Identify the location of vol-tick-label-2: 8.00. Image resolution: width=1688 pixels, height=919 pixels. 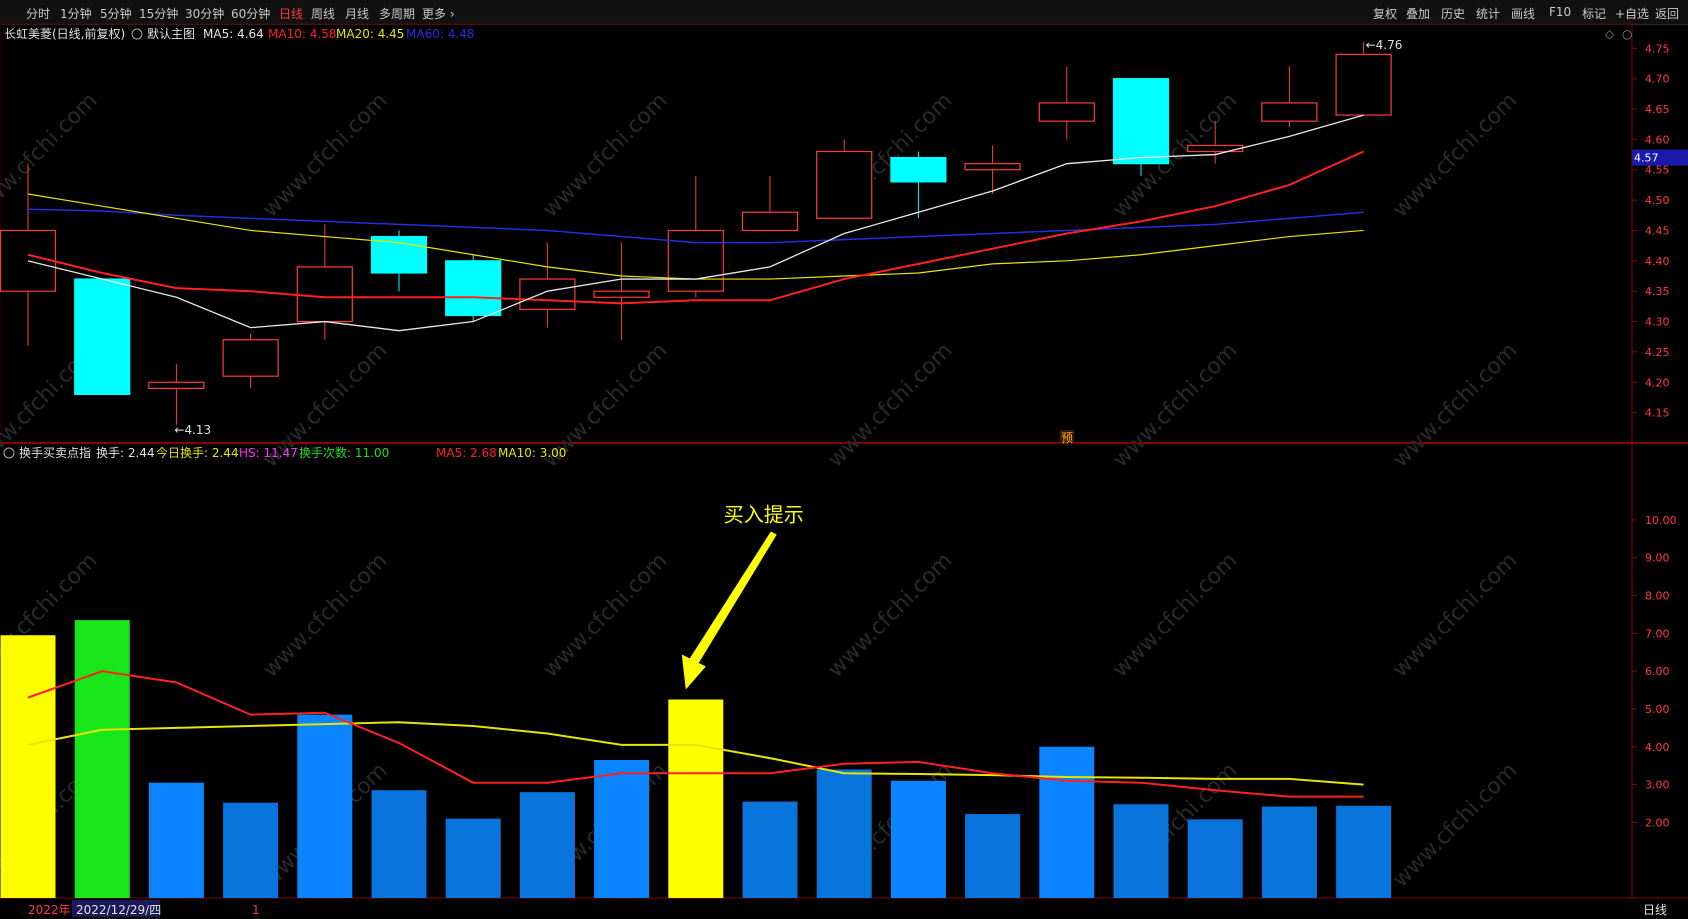
(1657, 596).